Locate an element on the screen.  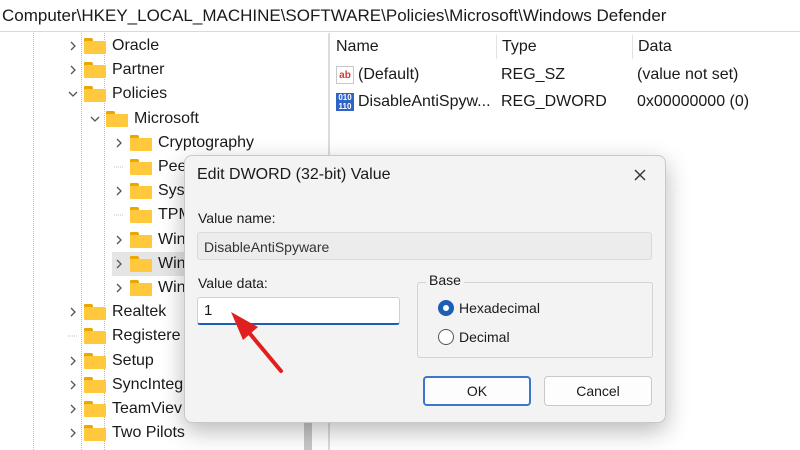
value-type: REG_DWORD is located at coordinates (554, 101).